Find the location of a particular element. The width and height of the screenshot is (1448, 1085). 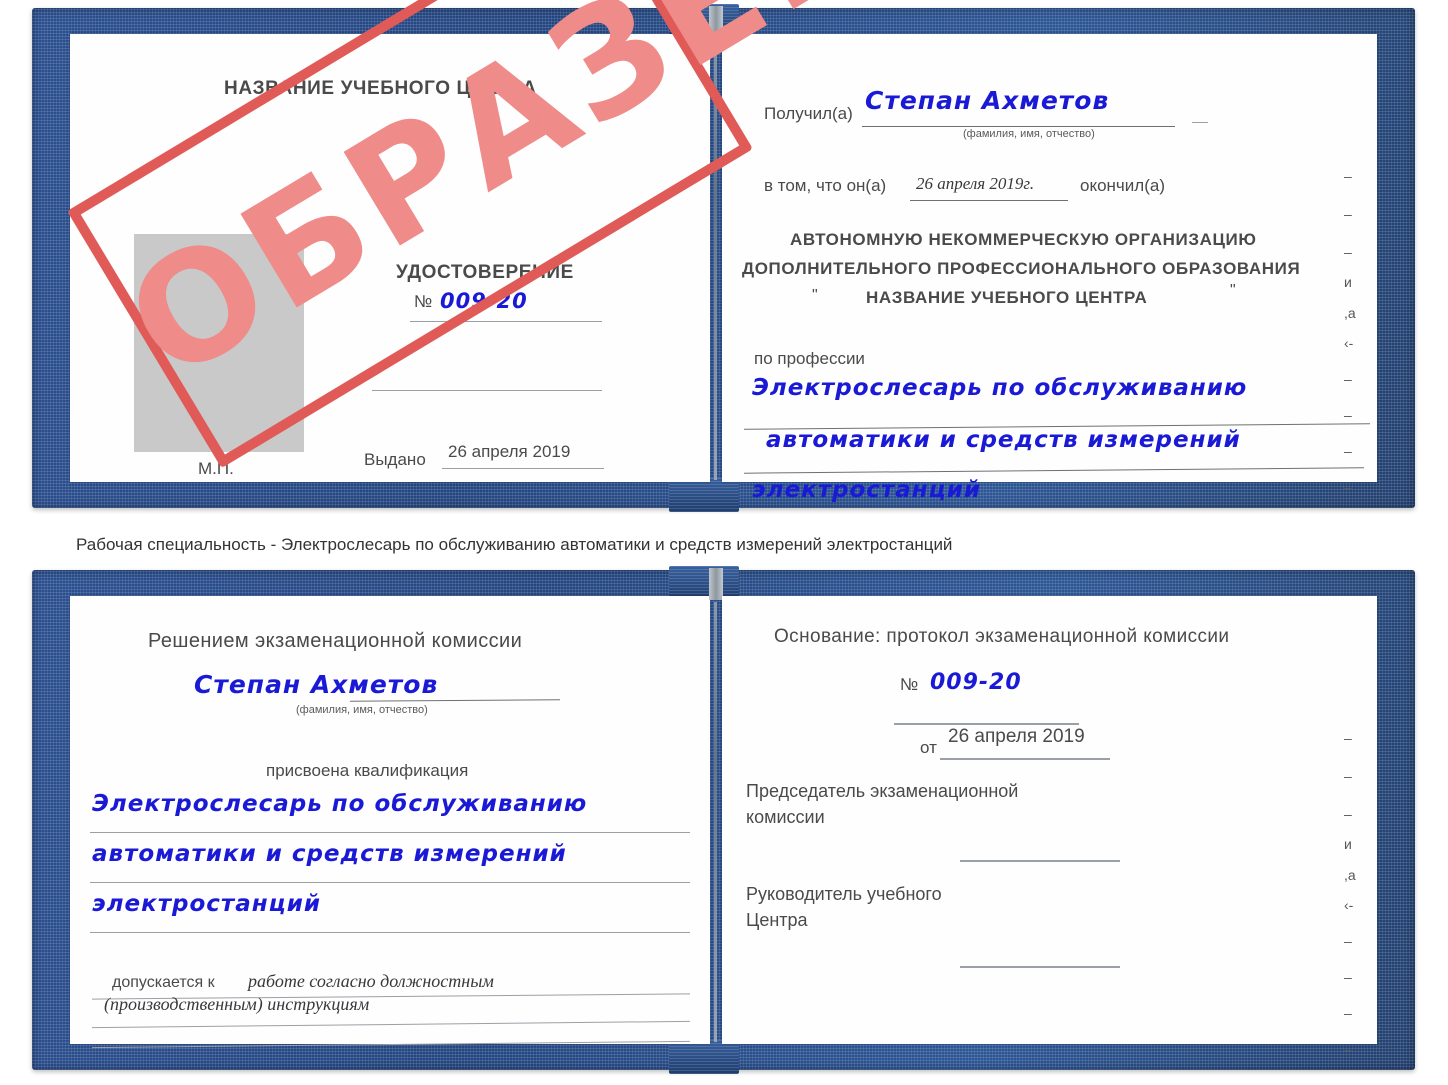

protocol-date-rule is located at coordinates (1025, 759).